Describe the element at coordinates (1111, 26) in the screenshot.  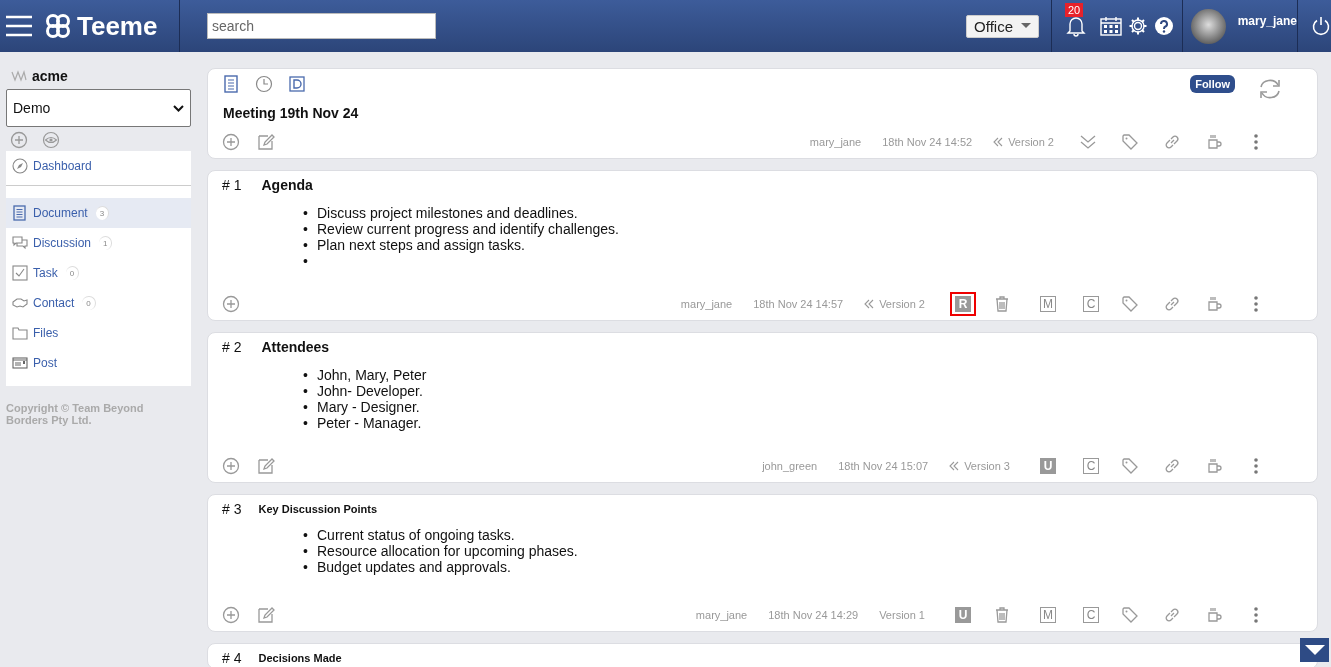
I see `calendar-icon` at that location.